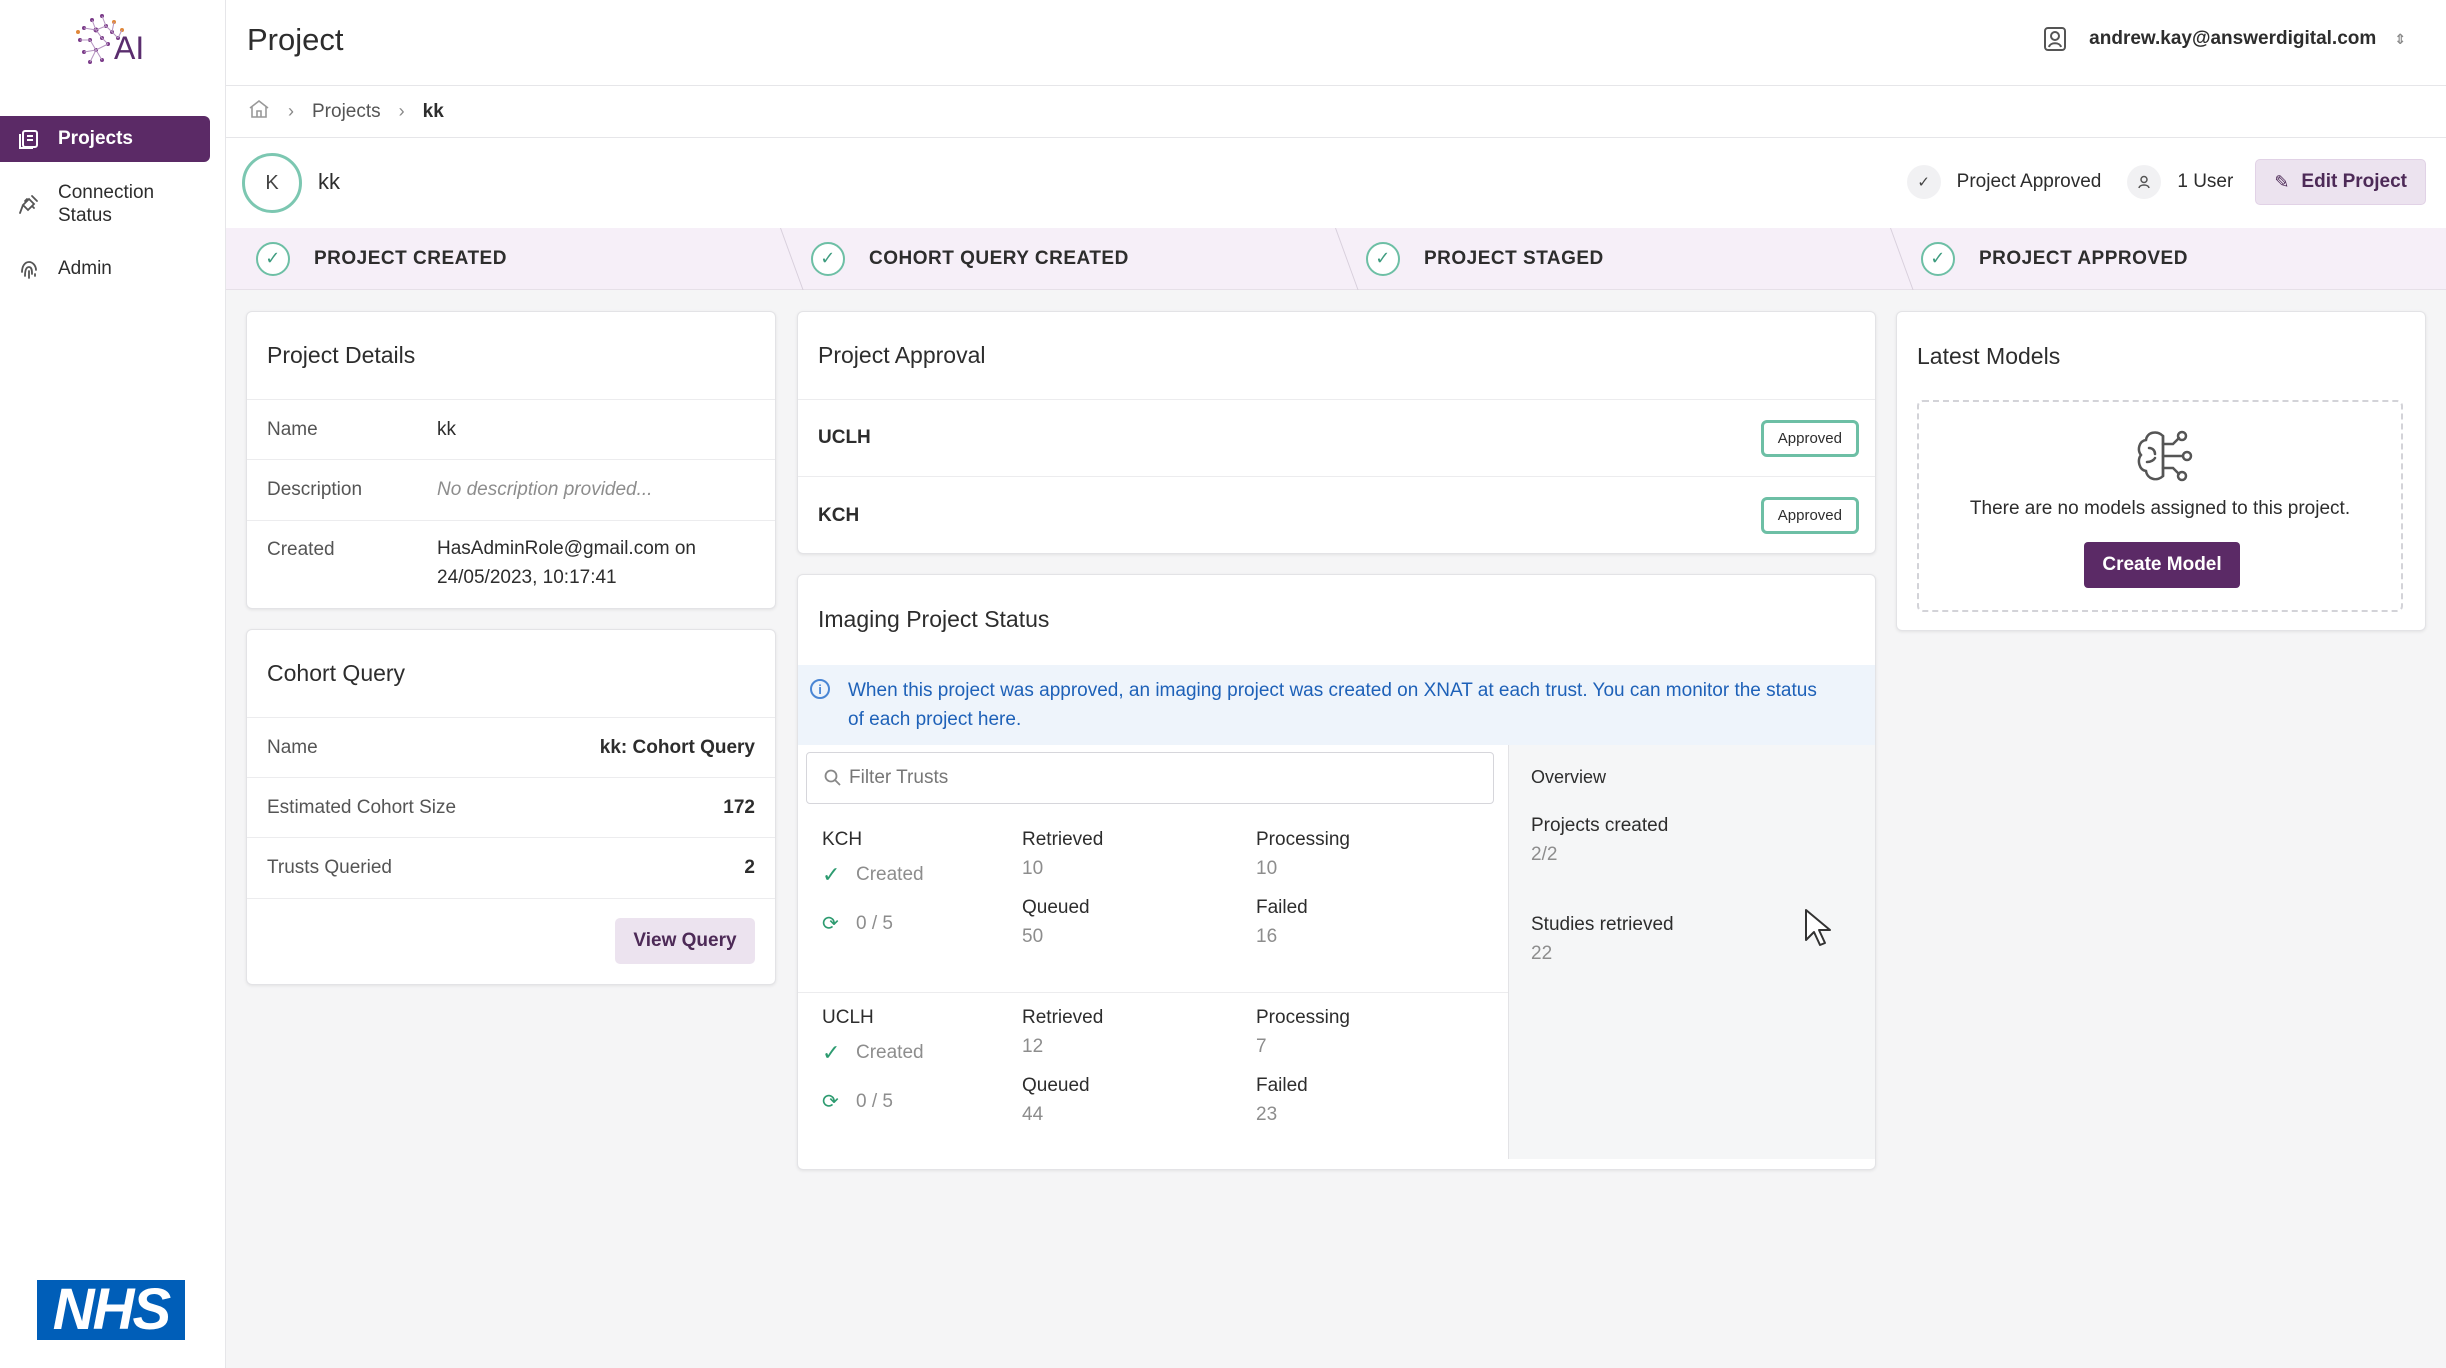  What do you see at coordinates (511, 430) in the screenshot?
I see `detail-row-name: Name kk` at bounding box center [511, 430].